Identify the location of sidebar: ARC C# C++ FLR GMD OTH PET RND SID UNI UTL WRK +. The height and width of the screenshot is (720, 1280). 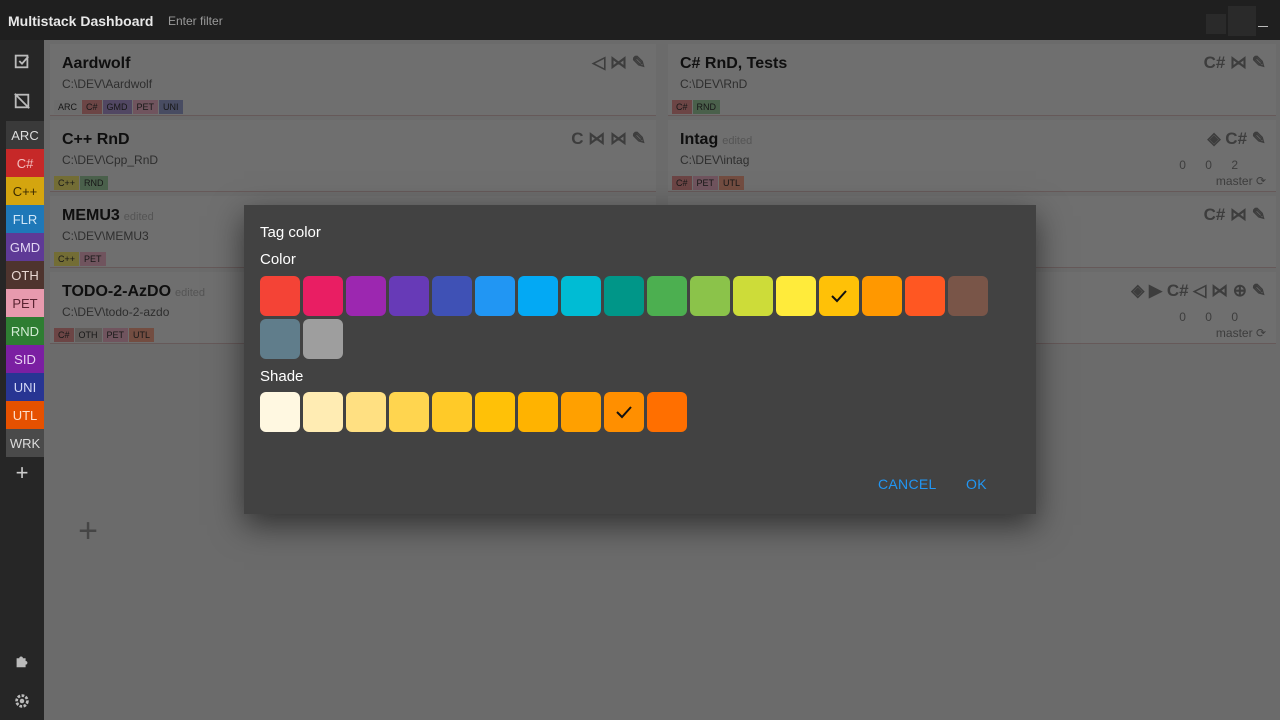
(22, 380).